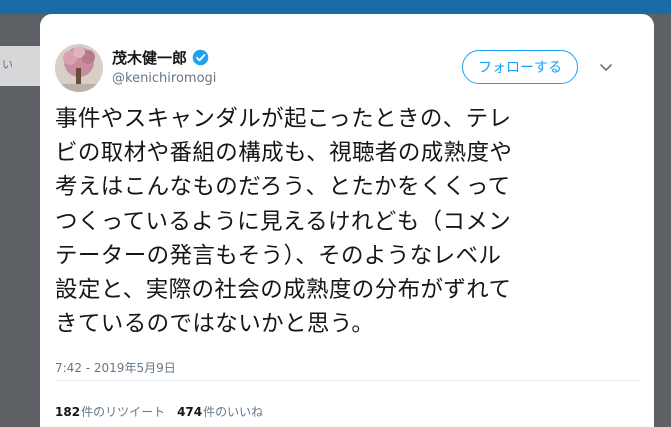  I want to click on verified-badge-icon, so click(200, 57).